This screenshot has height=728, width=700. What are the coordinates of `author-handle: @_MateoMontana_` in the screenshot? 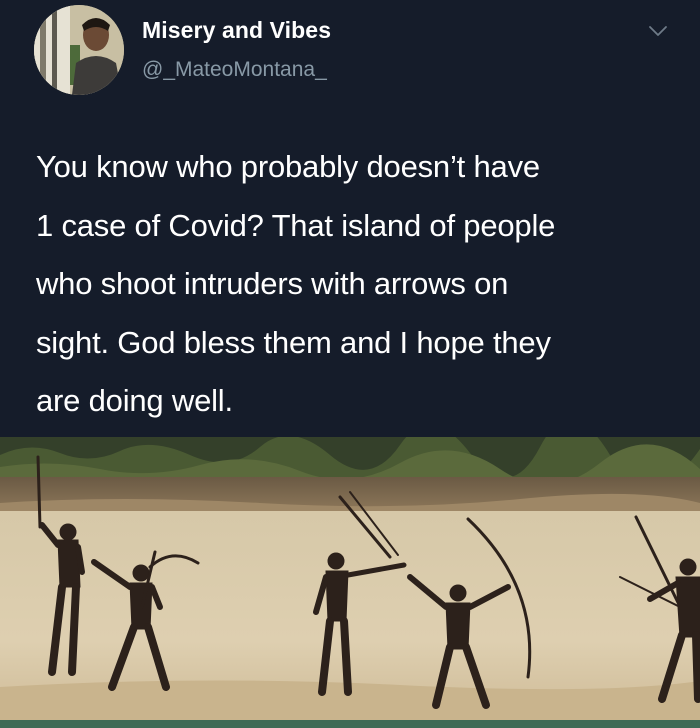 It's located at (234, 70).